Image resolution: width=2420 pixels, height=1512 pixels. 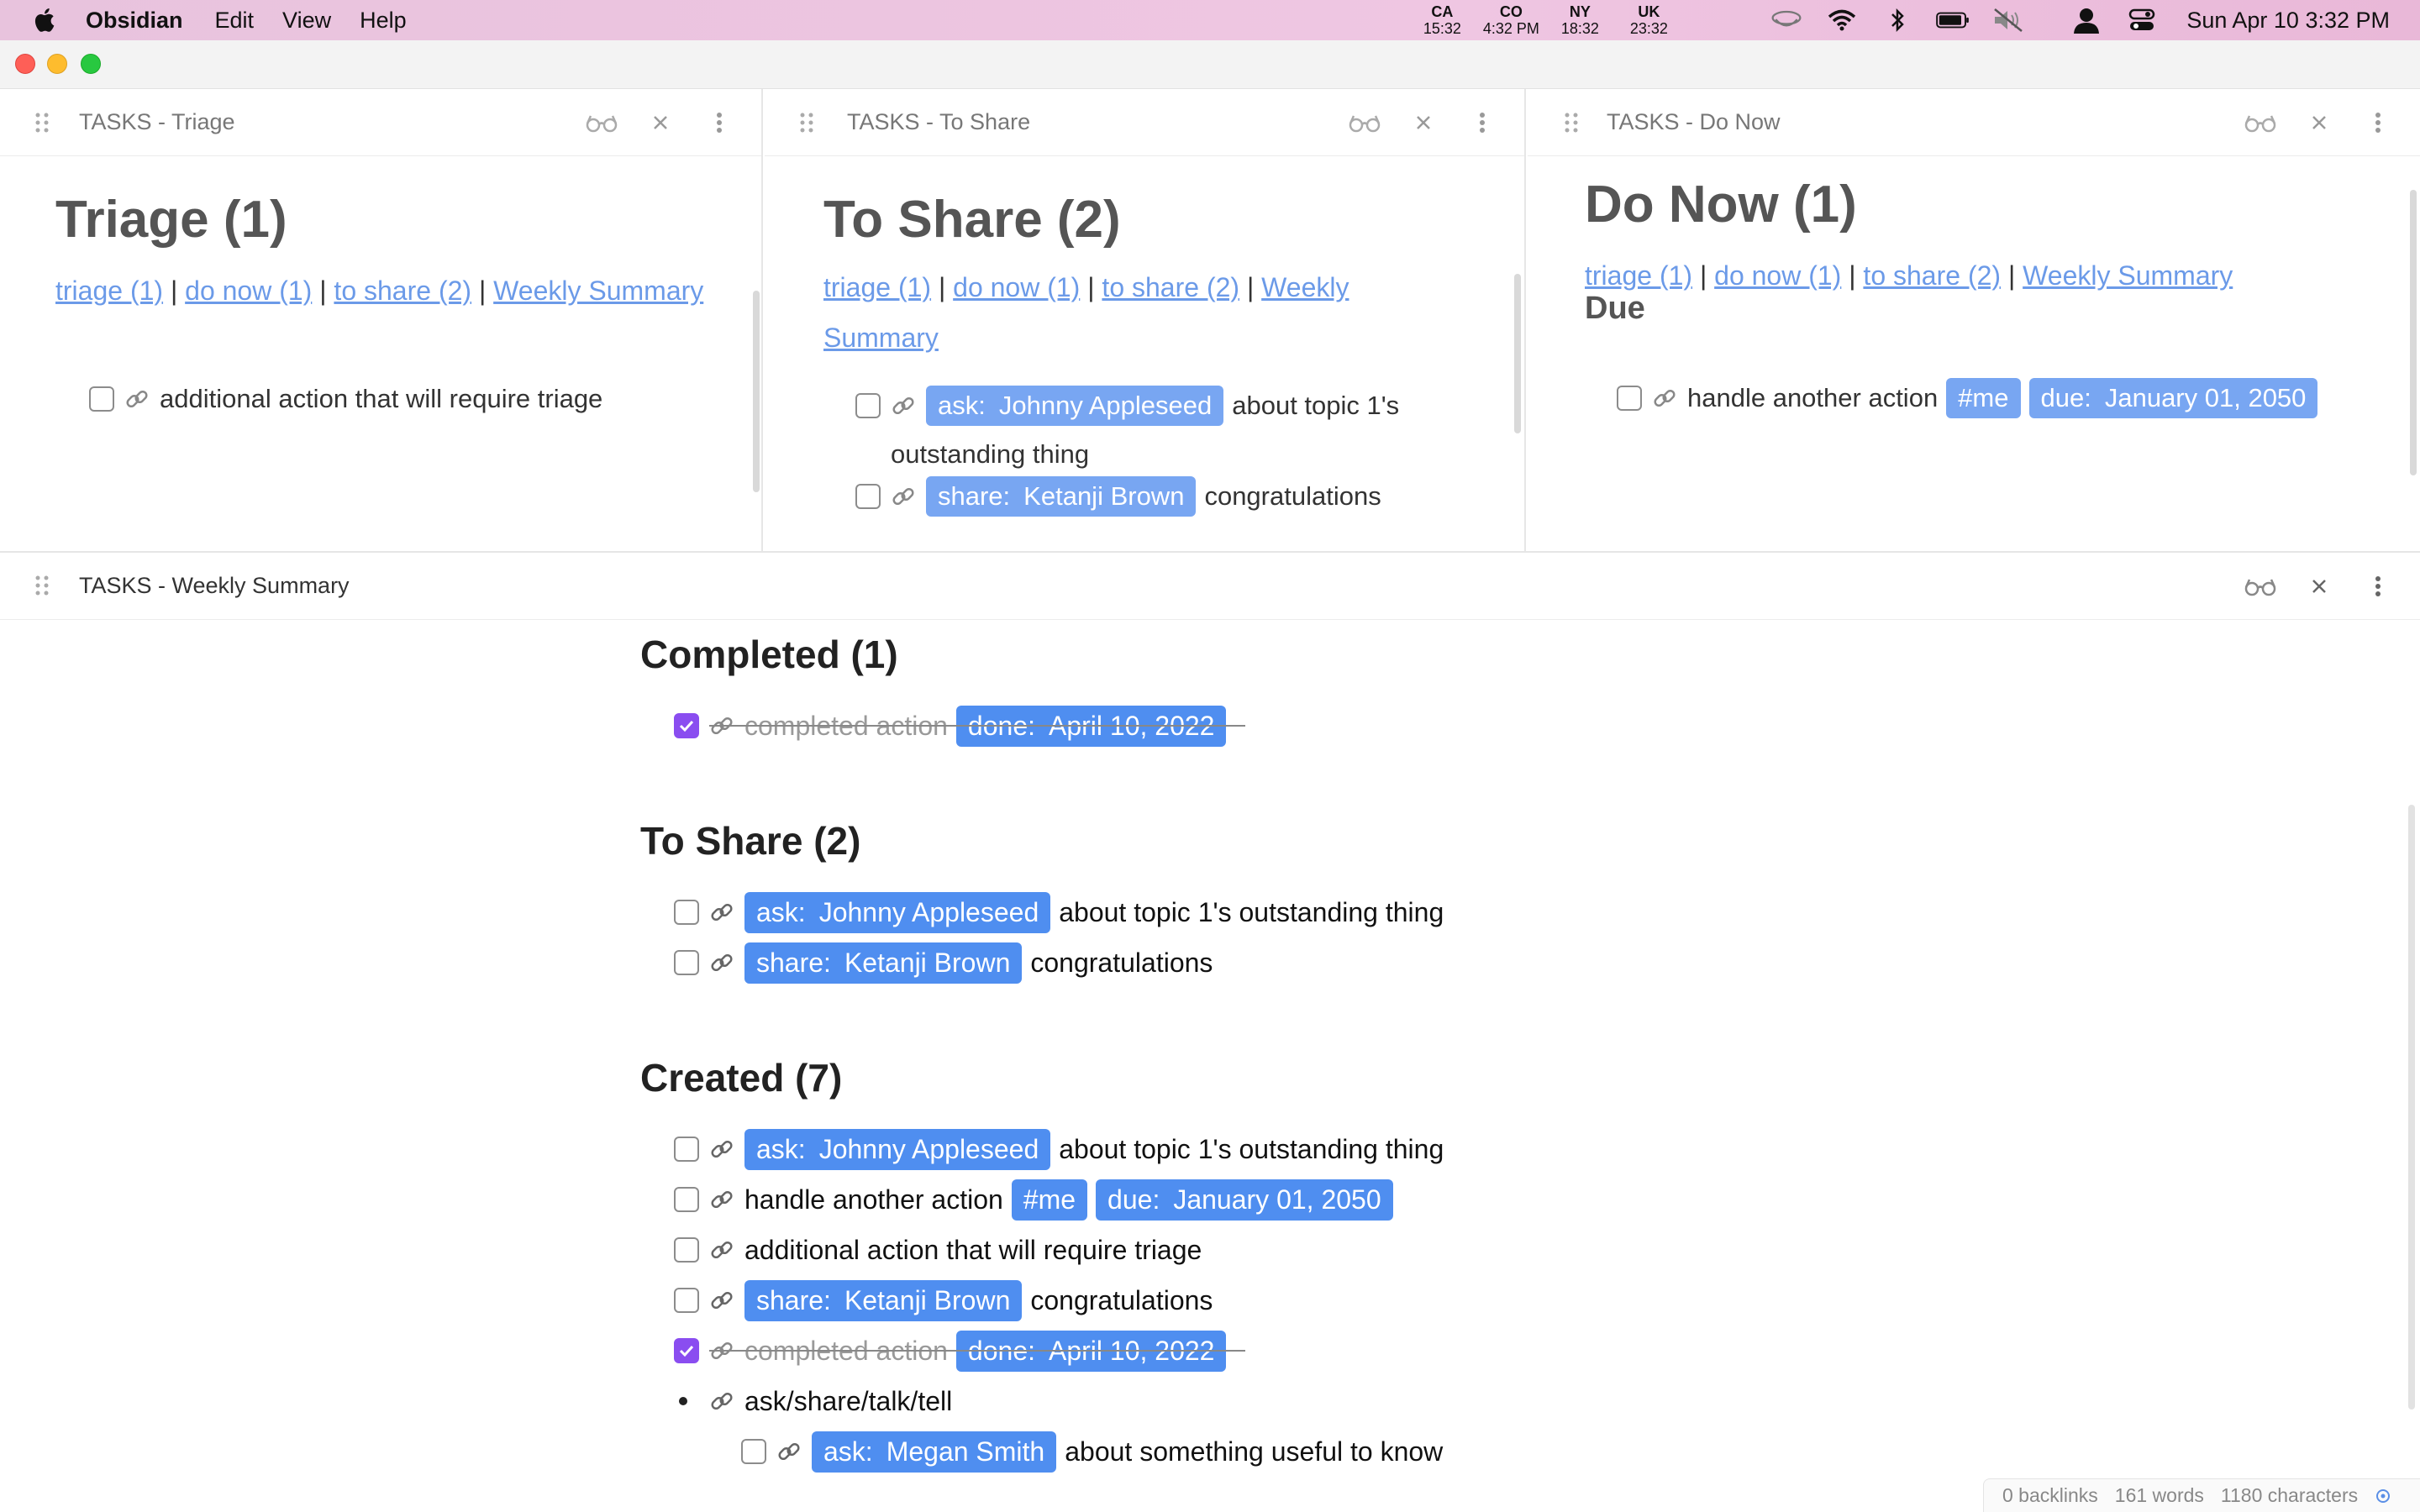 What do you see at coordinates (1898, 20) in the screenshot?
I see `bluetooth-icon` at bounding box center [1898, 20].